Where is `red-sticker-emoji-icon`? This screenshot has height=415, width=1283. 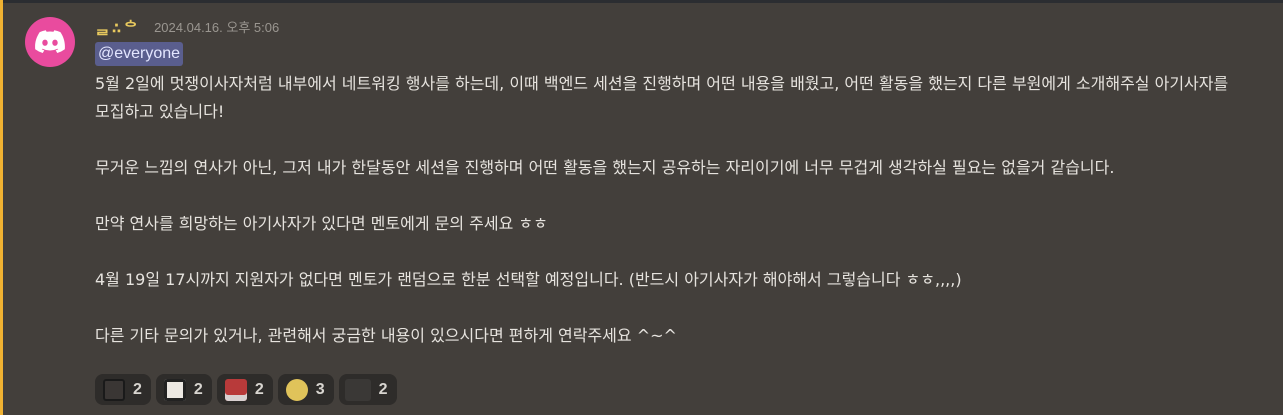 red-sticker-emoji-icon is located at coordinates (235, 389).